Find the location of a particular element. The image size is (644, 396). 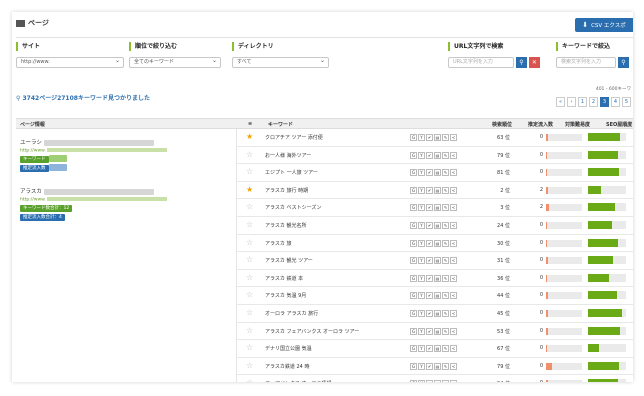

url-search-input: URL文字列を入力 is located at coordinates (481, 62).